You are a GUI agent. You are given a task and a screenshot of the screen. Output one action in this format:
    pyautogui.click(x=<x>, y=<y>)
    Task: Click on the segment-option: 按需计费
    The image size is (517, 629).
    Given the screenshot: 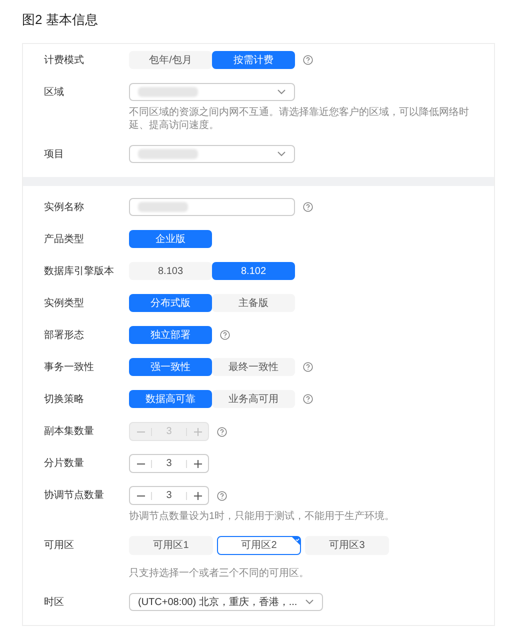 What is the action you would take?
    pyautogui.click(x=253, y=60)
    